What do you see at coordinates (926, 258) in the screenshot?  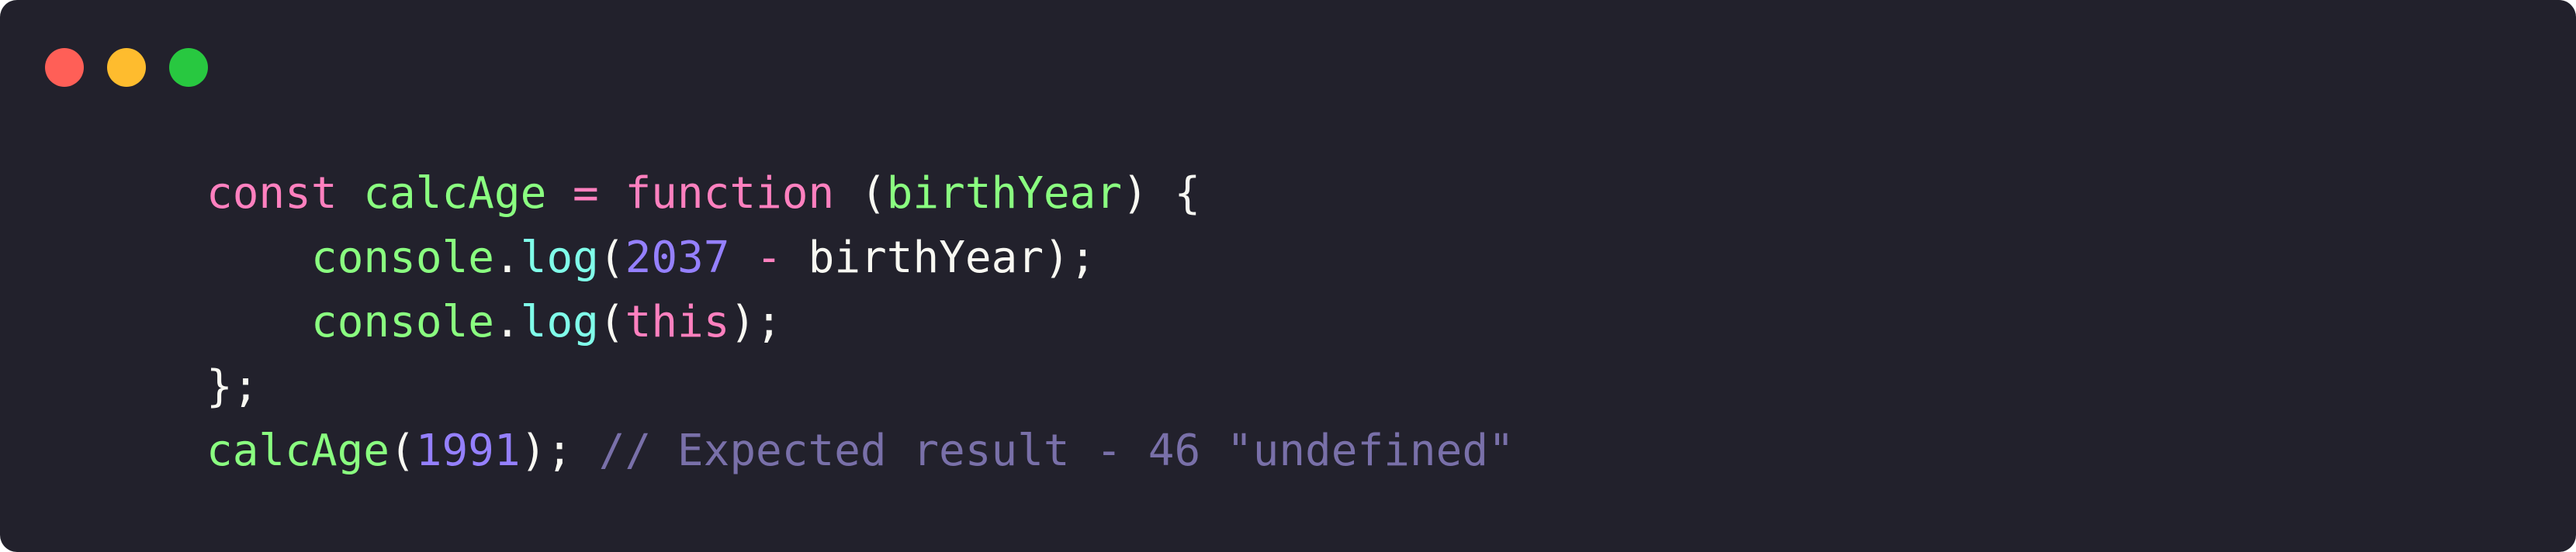 I see `argument-name: birthYear` at bounding box center [926, 258].